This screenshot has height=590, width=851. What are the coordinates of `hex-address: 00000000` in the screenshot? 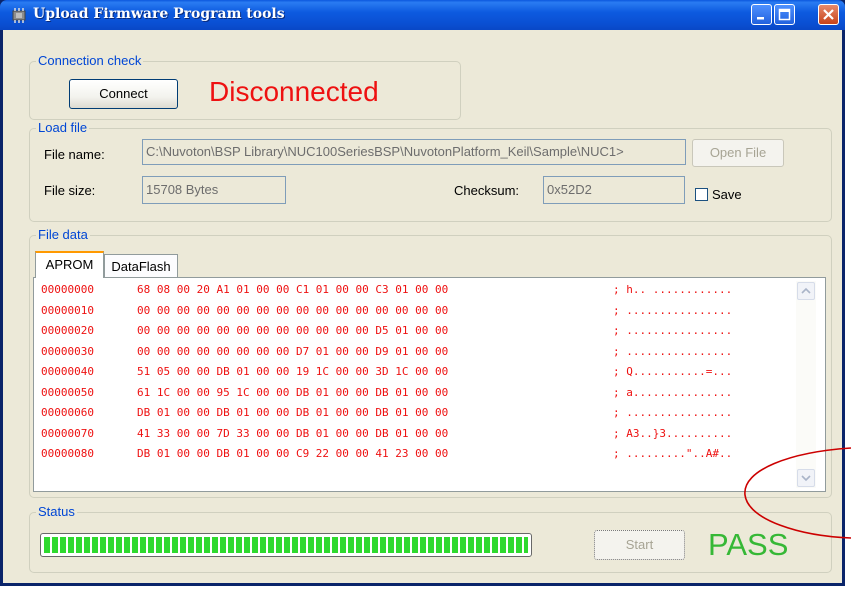 It's located at (67, 289).